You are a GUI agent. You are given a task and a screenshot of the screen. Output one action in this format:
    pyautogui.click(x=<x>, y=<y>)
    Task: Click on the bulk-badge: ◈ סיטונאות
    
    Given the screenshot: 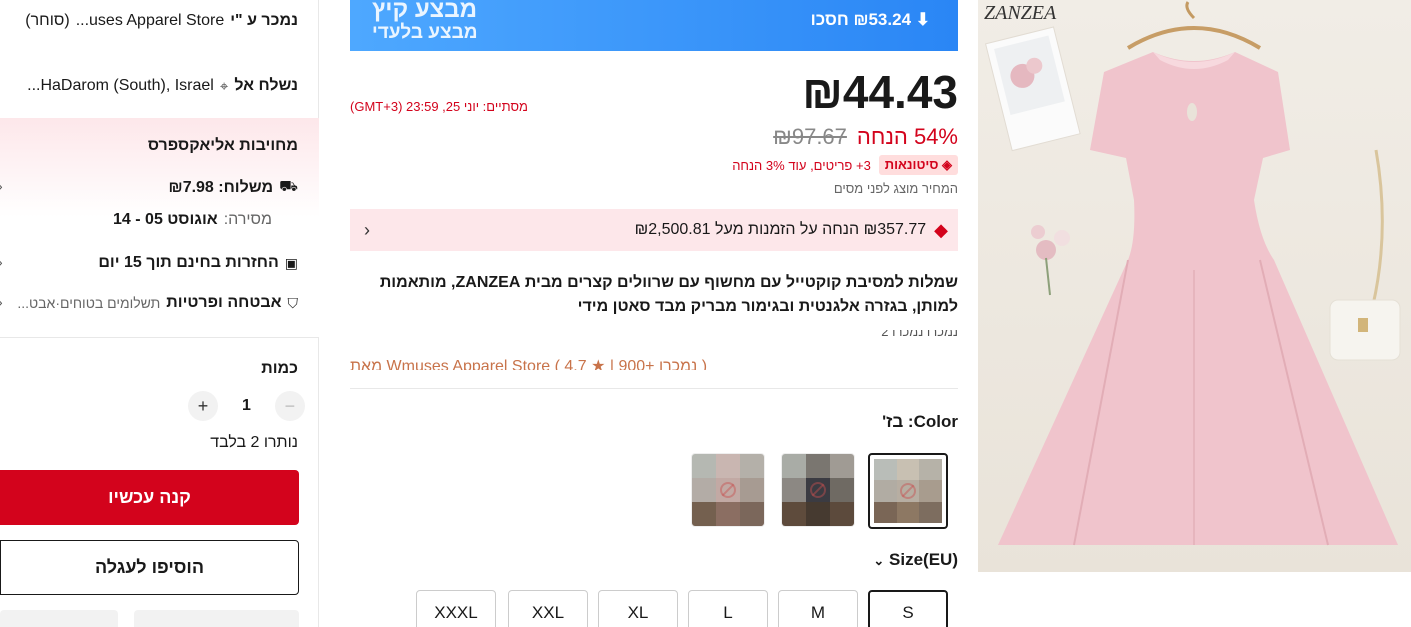 What is the action you would take?
    pyautogui.click(x=918, y=165)
    